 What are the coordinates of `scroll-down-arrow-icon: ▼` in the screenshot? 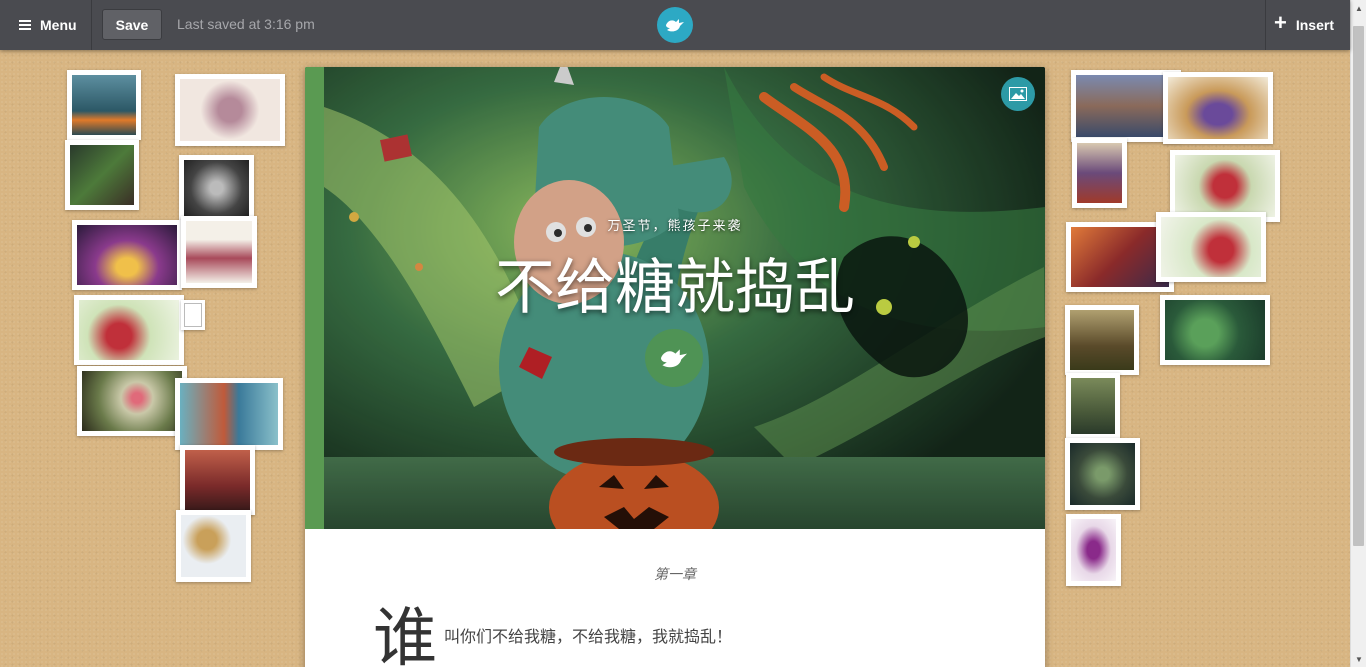 It's located at (1358, 659).